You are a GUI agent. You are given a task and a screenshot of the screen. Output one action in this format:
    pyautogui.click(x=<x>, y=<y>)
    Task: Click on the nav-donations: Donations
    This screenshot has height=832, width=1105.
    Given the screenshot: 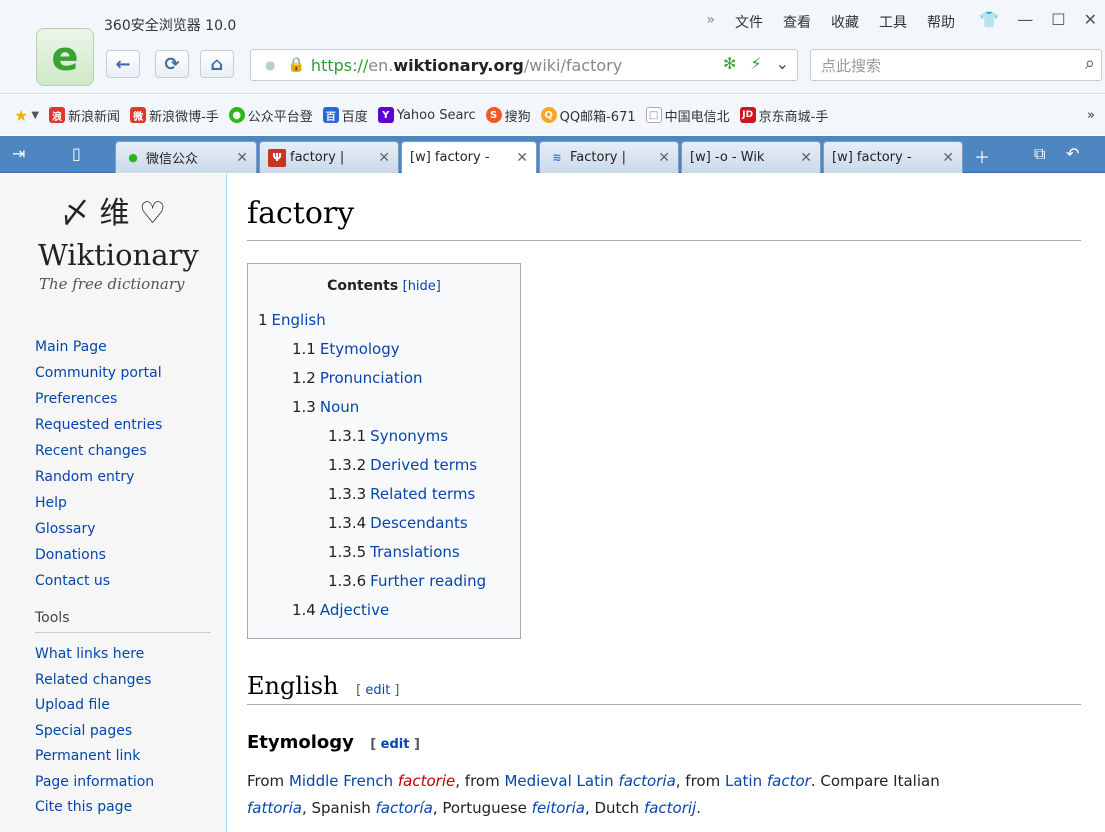 What is the action you would take?
    pyautogui.click(x=98, y=555)
    